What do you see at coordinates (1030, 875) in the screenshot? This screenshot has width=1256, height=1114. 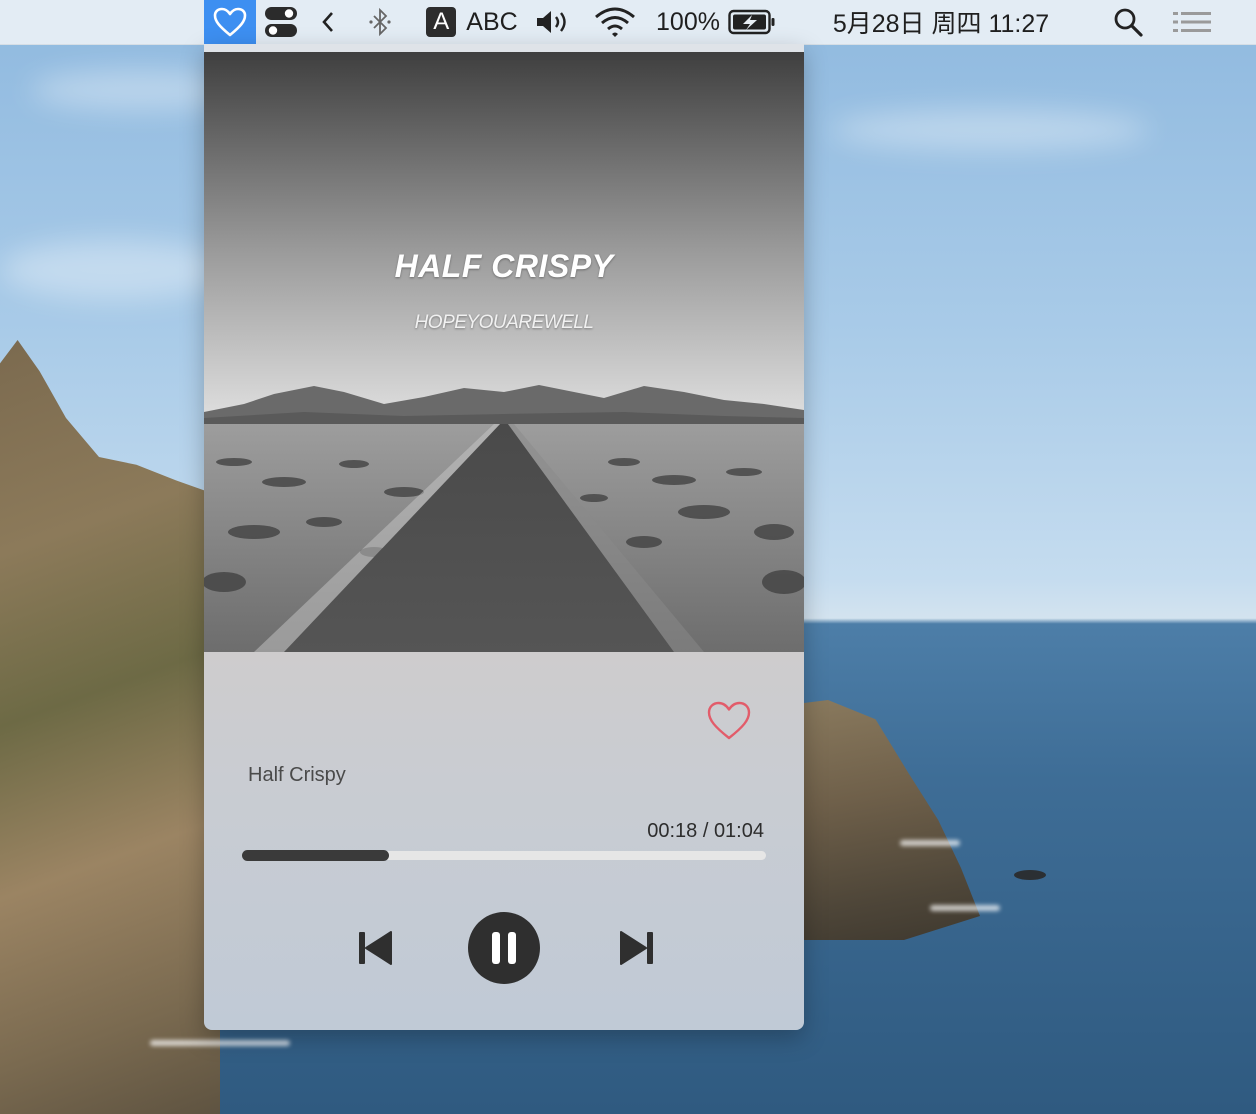 I see `sea-rock` at bounding box center [1030, 875].